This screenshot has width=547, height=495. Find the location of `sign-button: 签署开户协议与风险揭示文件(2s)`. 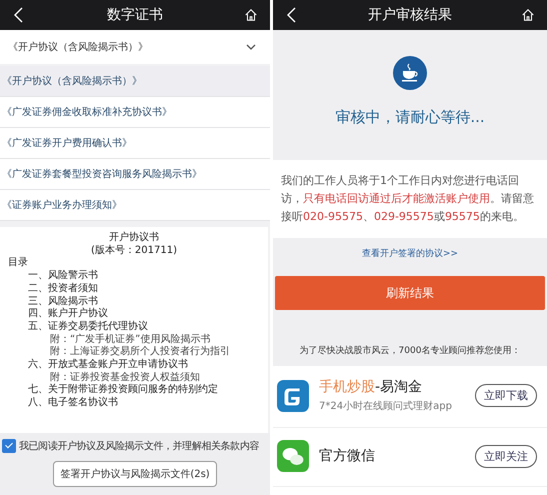

sign-button: 签署开户协议与风险揭示文件(2s) is located at coordinates (135, 474).